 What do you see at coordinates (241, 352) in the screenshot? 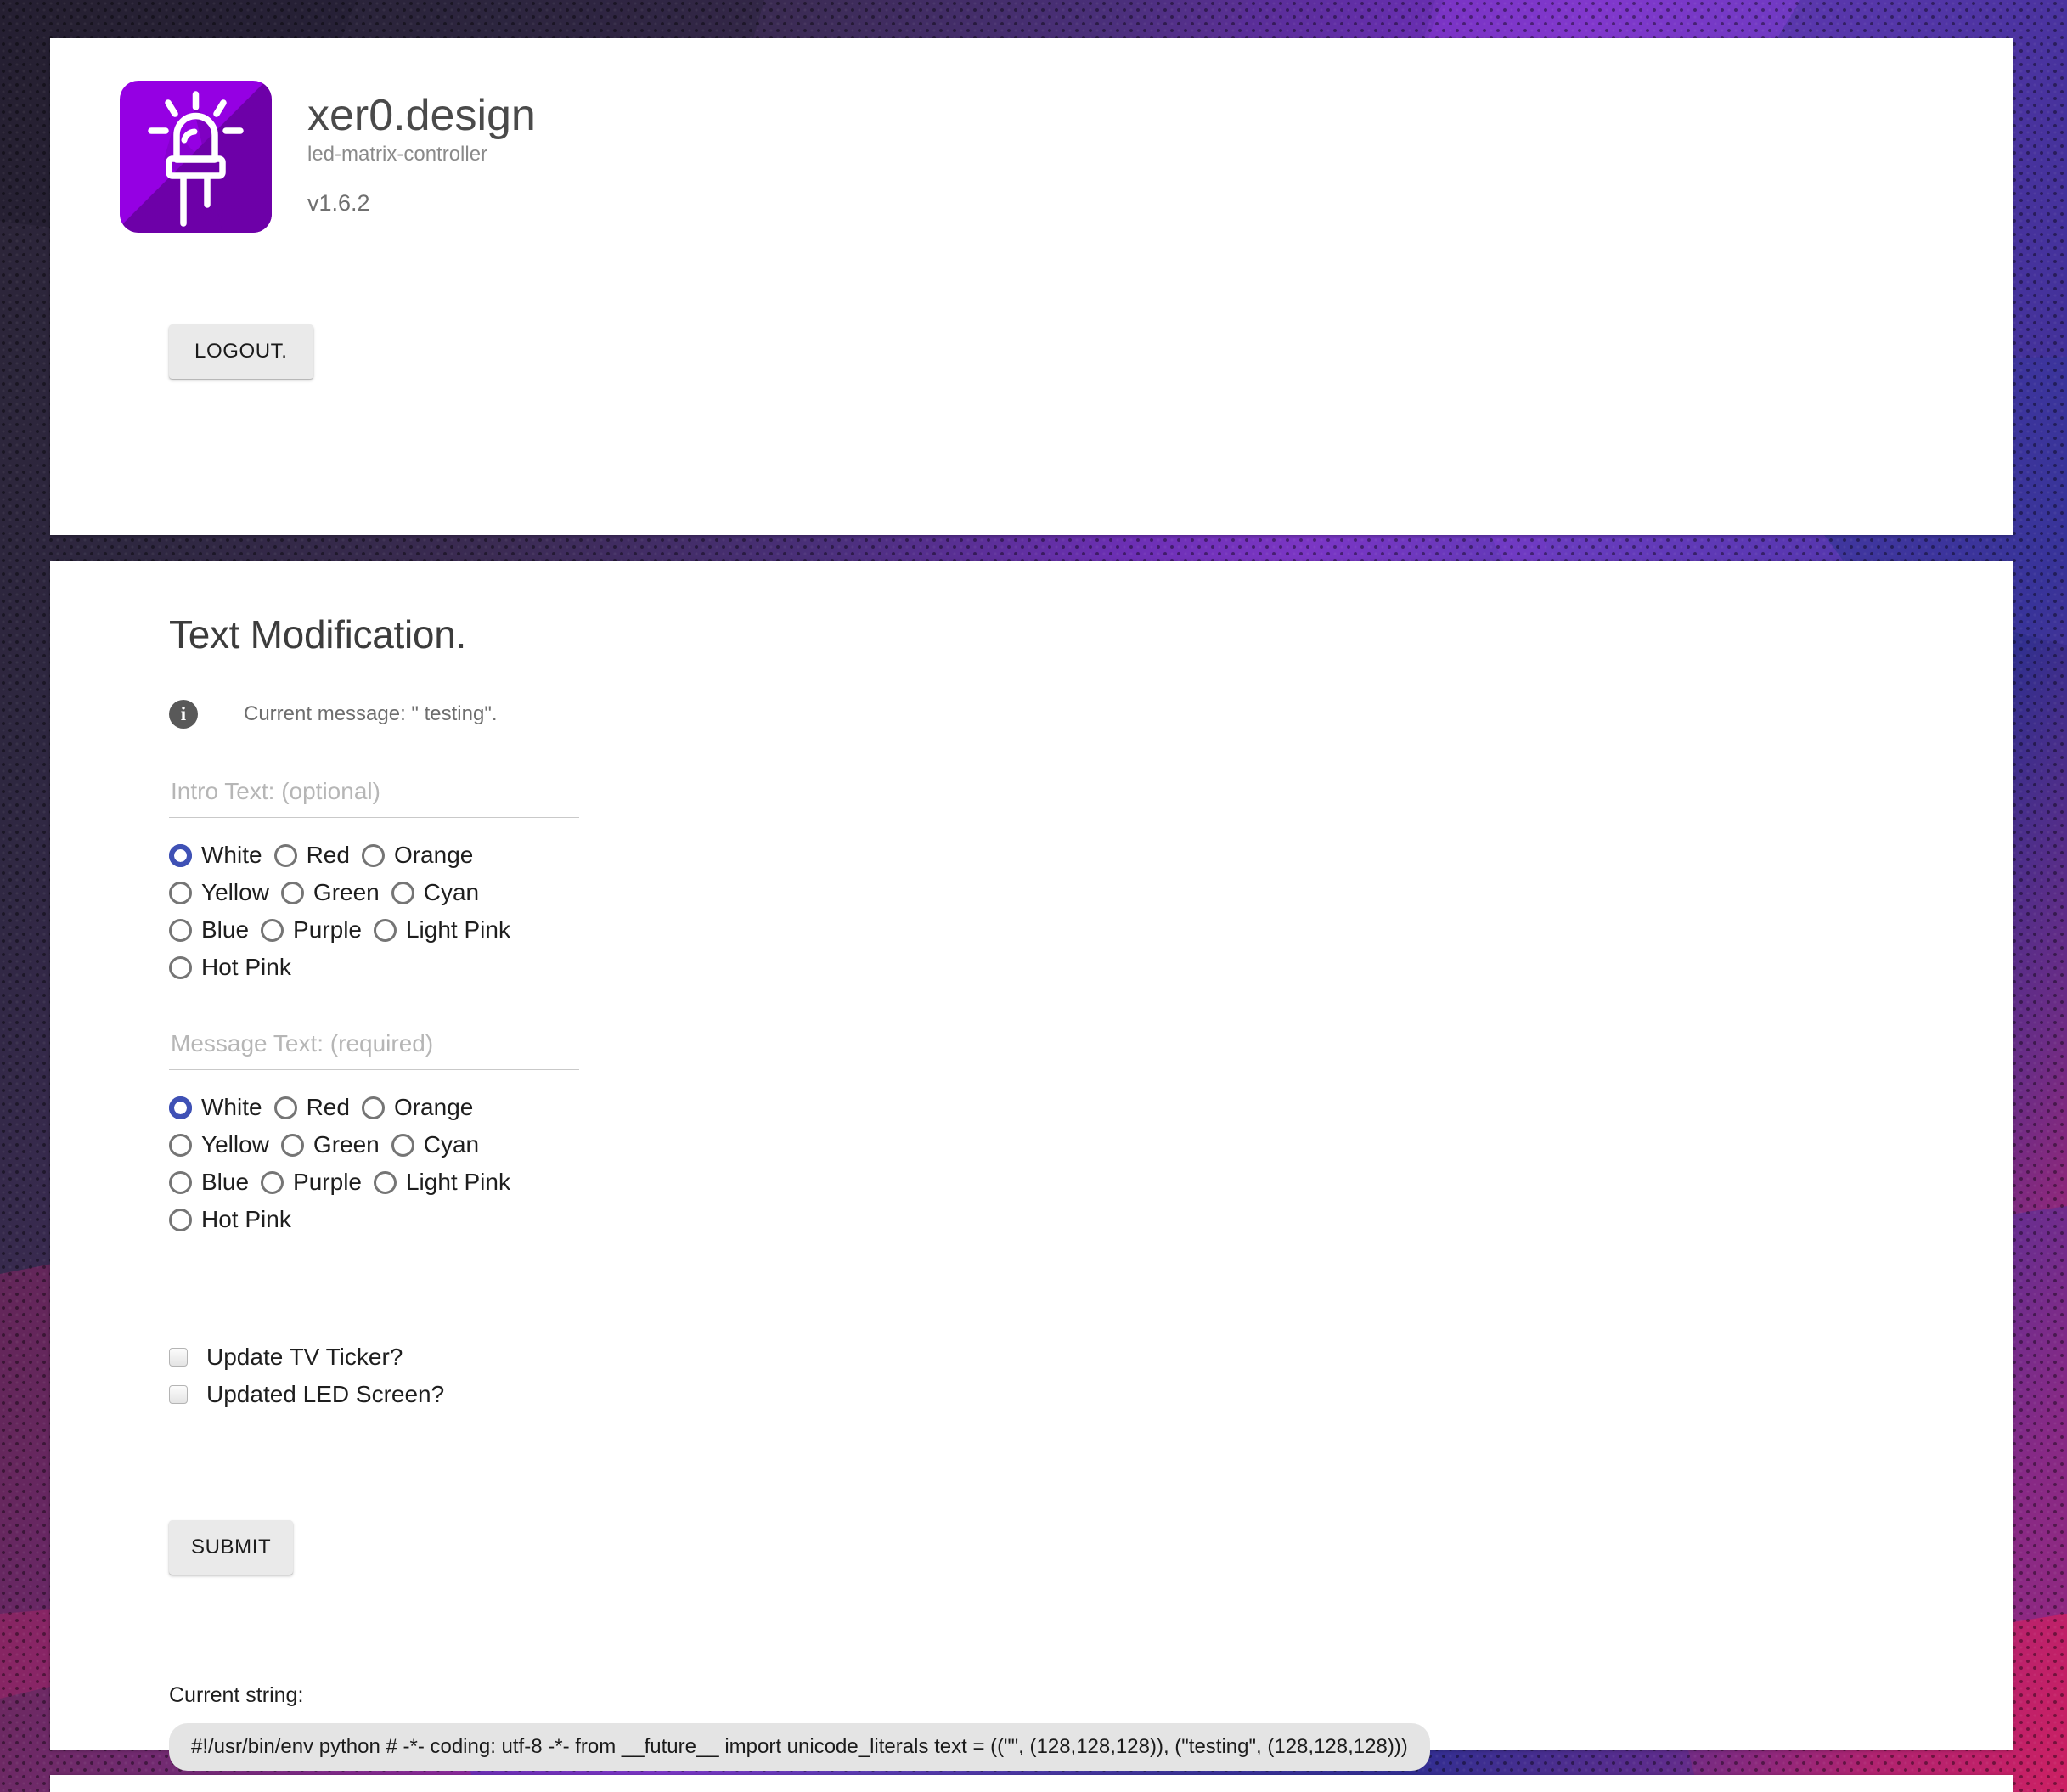
I see `logout-button: LOGOUT.` at bounding box center [241, 352].